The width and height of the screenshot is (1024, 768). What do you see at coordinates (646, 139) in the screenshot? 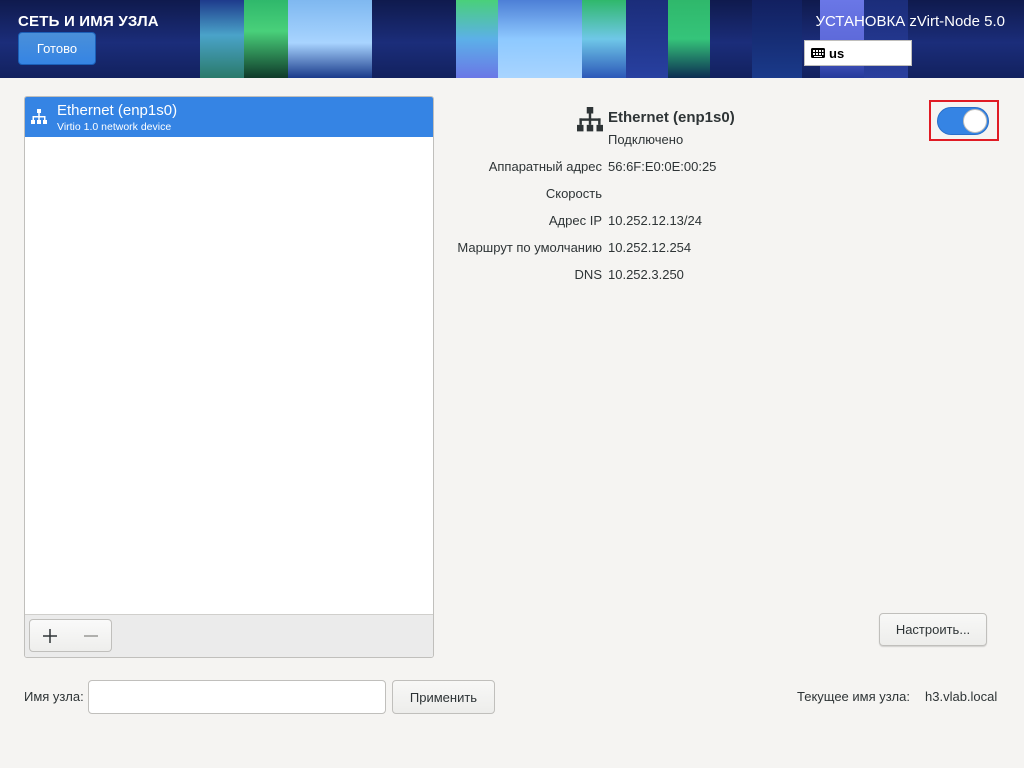
I see `connection-status: Подключено` at bounding box center [646, 139].